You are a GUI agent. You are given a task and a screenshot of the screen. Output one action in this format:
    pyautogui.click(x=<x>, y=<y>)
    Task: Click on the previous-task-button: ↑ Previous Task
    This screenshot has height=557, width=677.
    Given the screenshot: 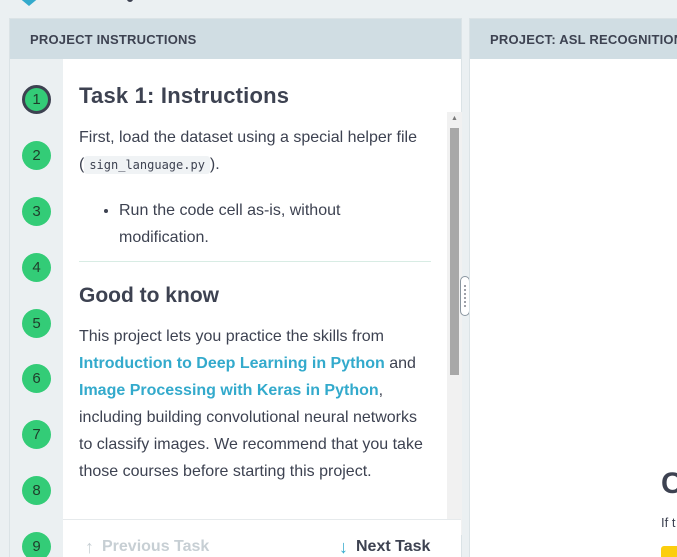 What is the action you would take?
    pyautogui.click(x=147, y=547)
    